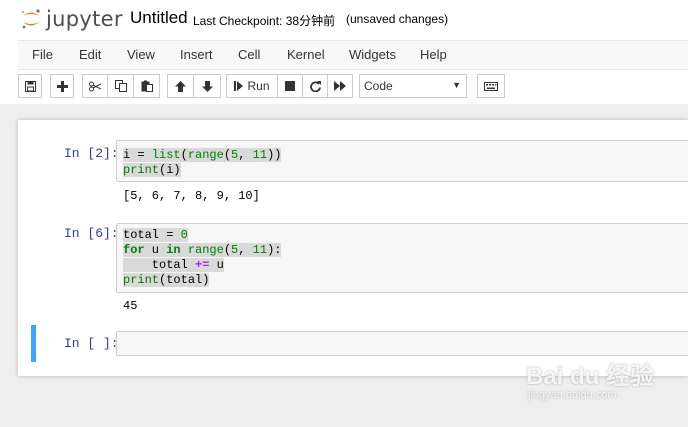 The width and height of the screenshot is (688, 427). Describe the element at coordinates (33, 343) in the screenshot. I see `active-cell-indicator` at that location.